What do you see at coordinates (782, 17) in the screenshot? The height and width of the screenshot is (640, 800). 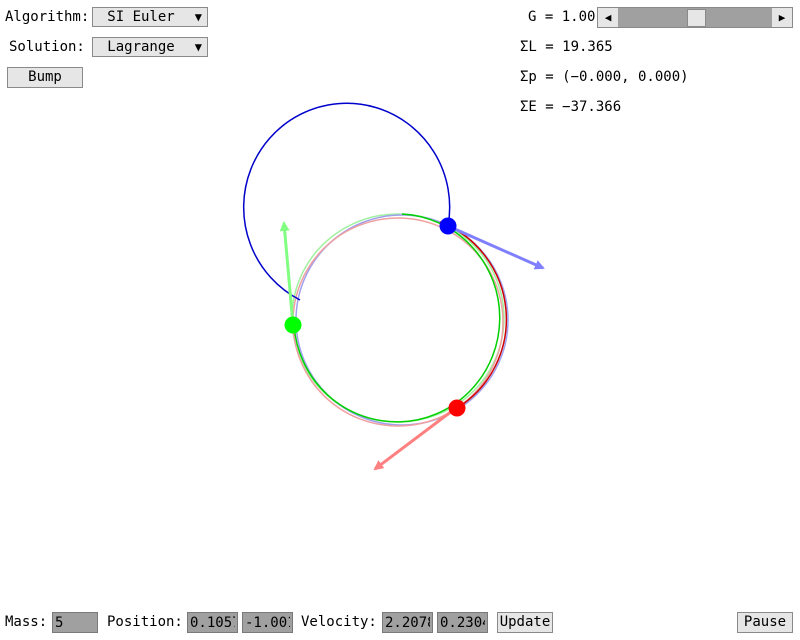 I see `slider-right-arrow-icon: ▶` at bounding box center [782, 17].